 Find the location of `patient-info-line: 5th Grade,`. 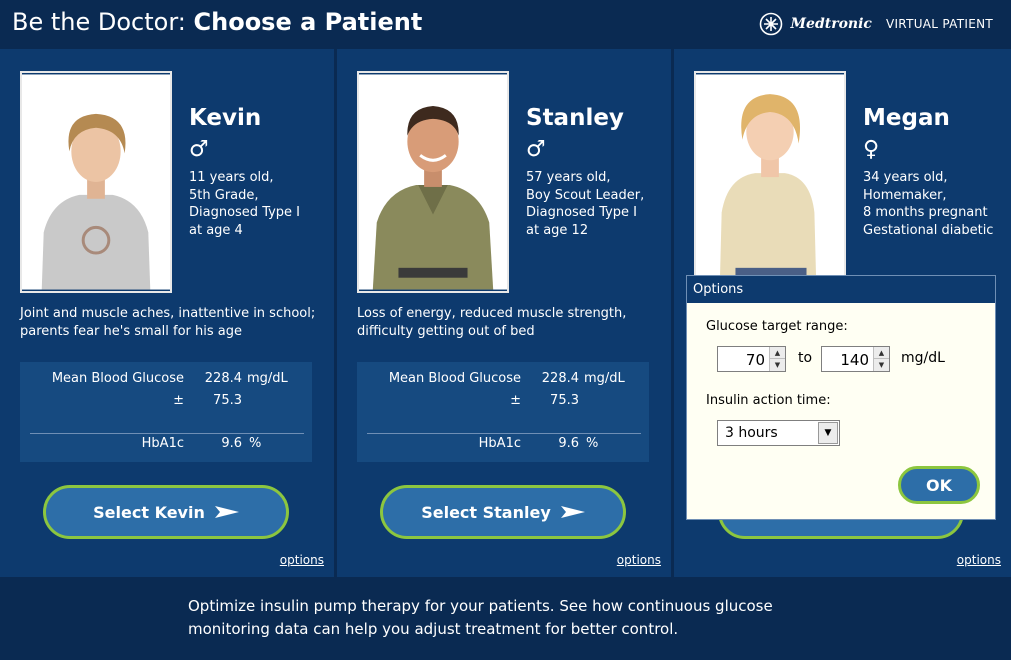

patient-info-line: 5th Grade, is located at coordinates (224, 195).